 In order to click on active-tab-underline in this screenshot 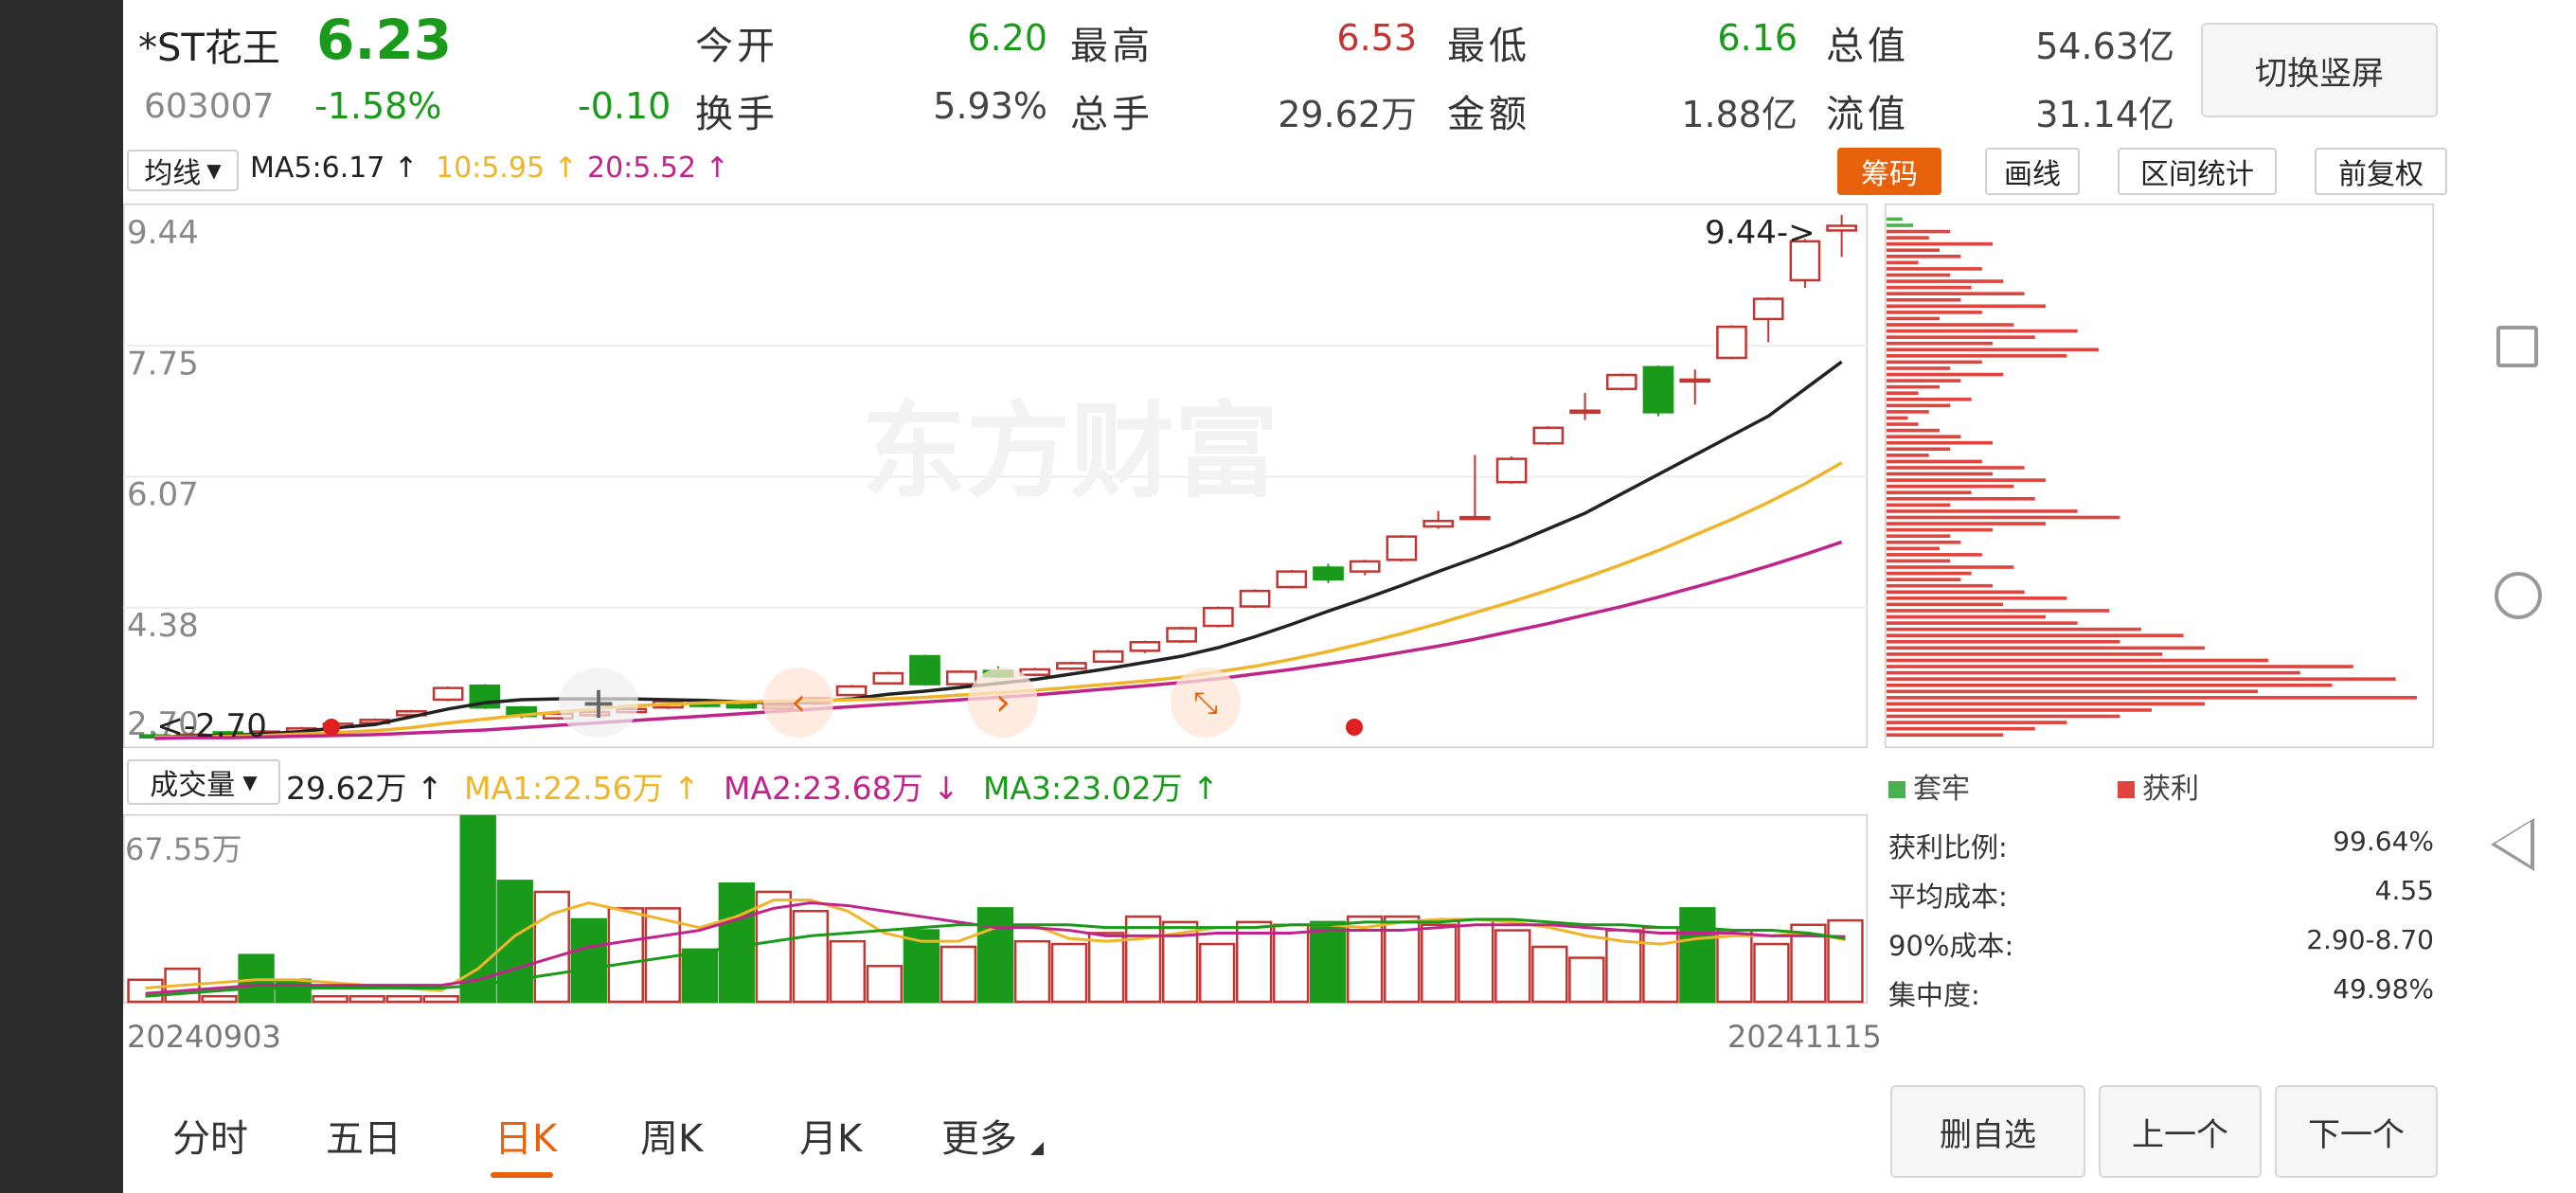, I will do `click(522, 1175)`.